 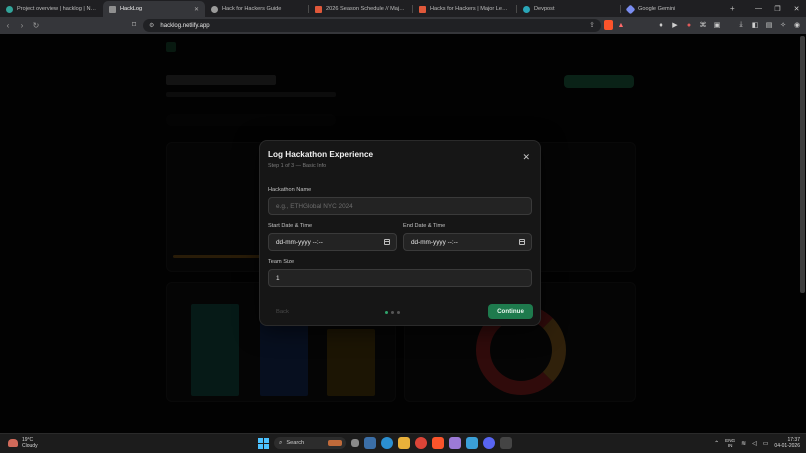 What do you see at coordinates (185, 25) in the screenshot?
I see `url-text: hacklog.netlify.app` at bounding box center [185, 25].